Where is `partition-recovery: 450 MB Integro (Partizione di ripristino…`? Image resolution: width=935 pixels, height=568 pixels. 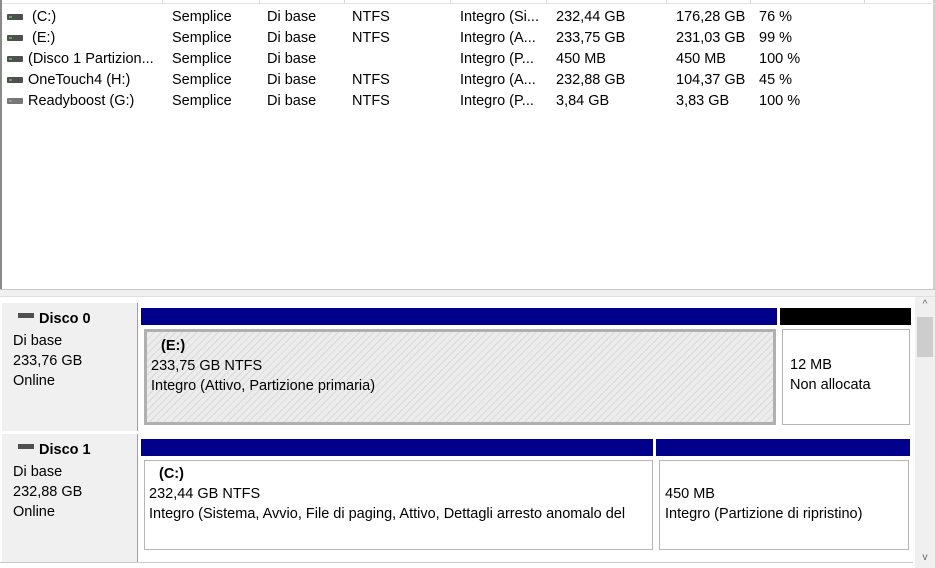 partition-recovery: 450 MB Integro (Partizione di ripristino… is located at coordinates (784, 505).